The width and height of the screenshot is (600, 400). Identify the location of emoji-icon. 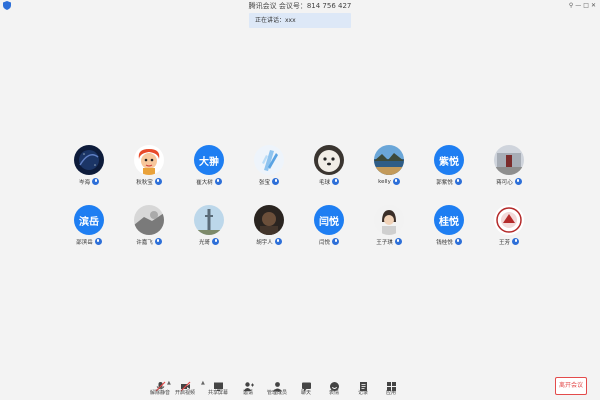
(334, 384).